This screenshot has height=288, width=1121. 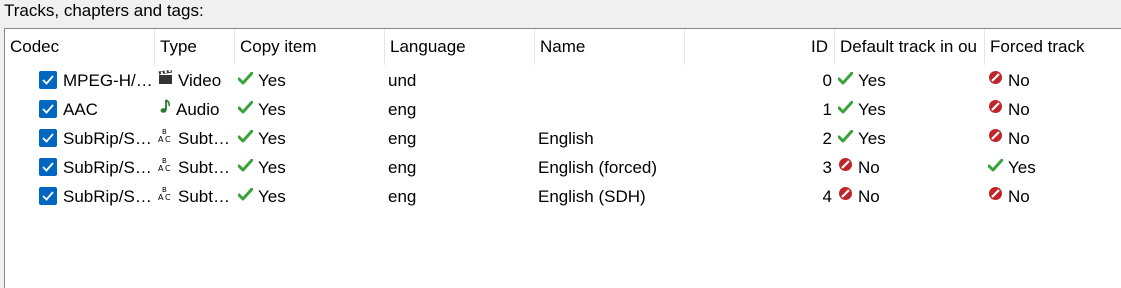 What do you see at coordinates (758, 109) in the screenshot?
I see `id-cell: 1` at bounding box center [758, 109].